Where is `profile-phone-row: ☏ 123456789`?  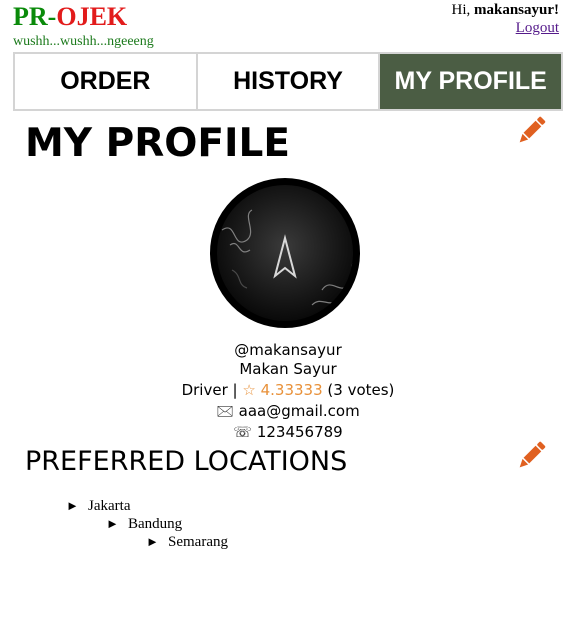 profile-phone-row: ☏ 123456789 is located at coordinates (288, 432).